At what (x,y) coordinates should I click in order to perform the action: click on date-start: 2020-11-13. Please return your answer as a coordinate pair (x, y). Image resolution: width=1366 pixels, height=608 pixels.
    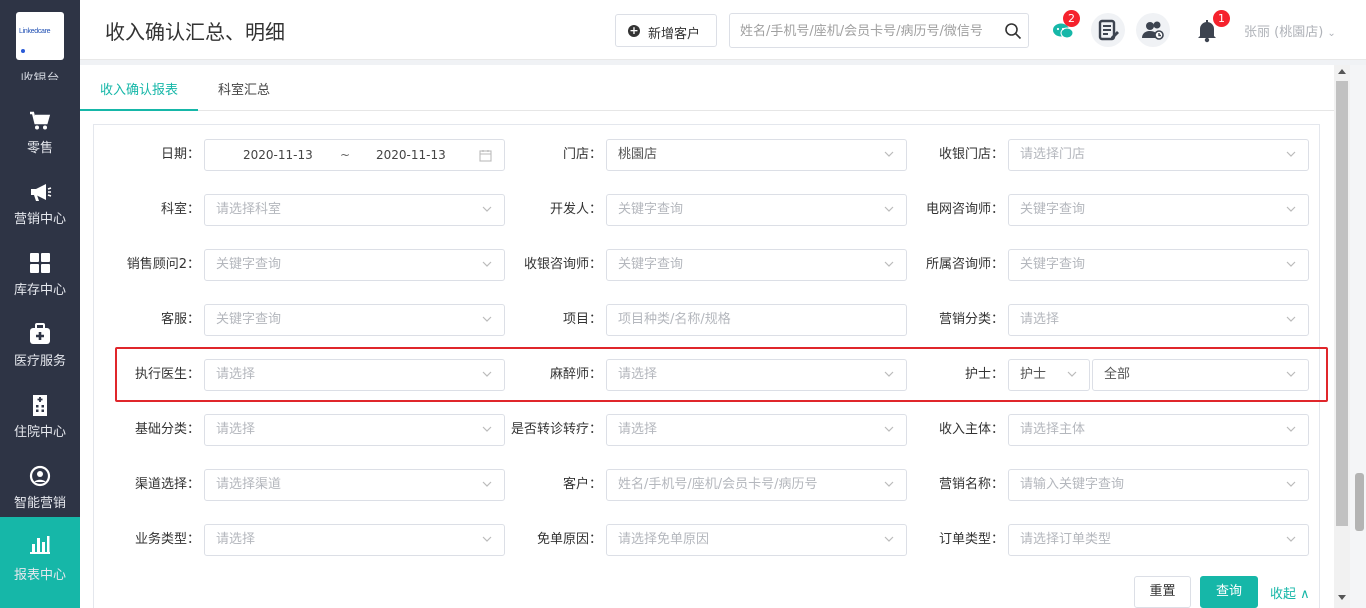
    Looking at the image, I should click on (278, 155).